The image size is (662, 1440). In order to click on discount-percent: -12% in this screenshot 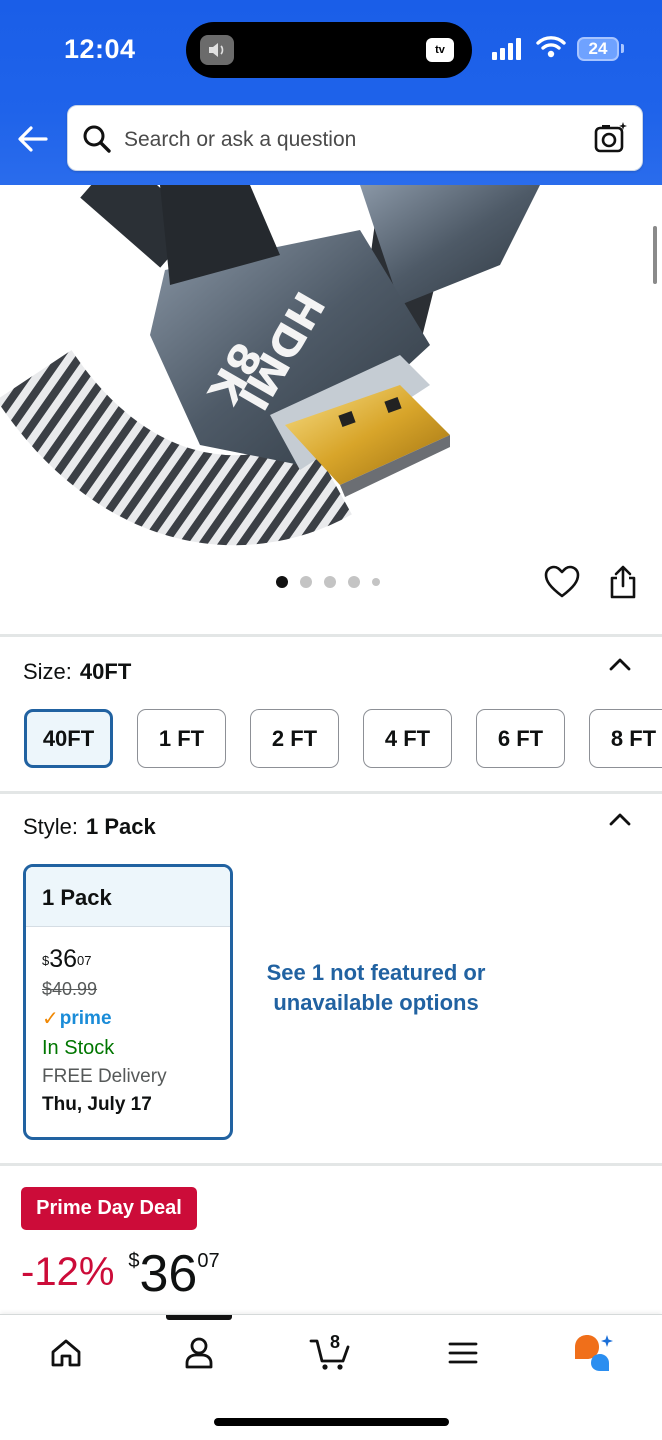, I will do `click(68, 1272)`.